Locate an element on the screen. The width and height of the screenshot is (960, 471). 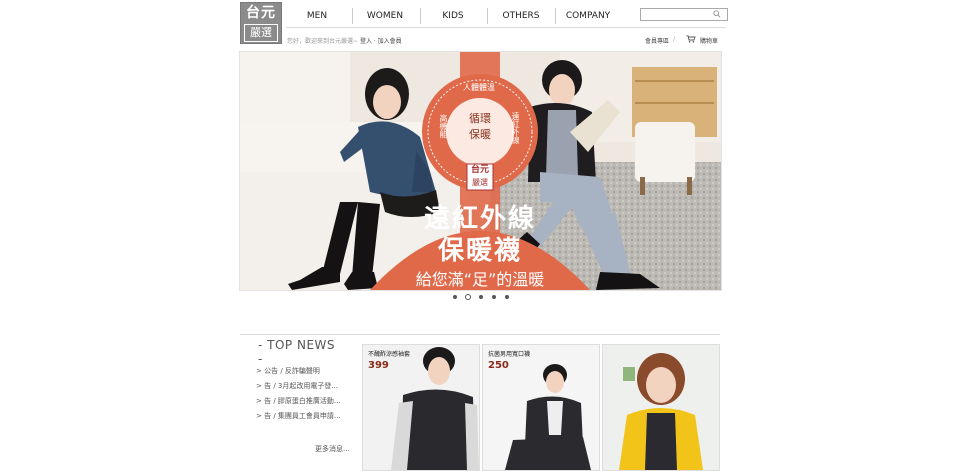
logo-line1: 台元 is located at coordinates (261, 13).